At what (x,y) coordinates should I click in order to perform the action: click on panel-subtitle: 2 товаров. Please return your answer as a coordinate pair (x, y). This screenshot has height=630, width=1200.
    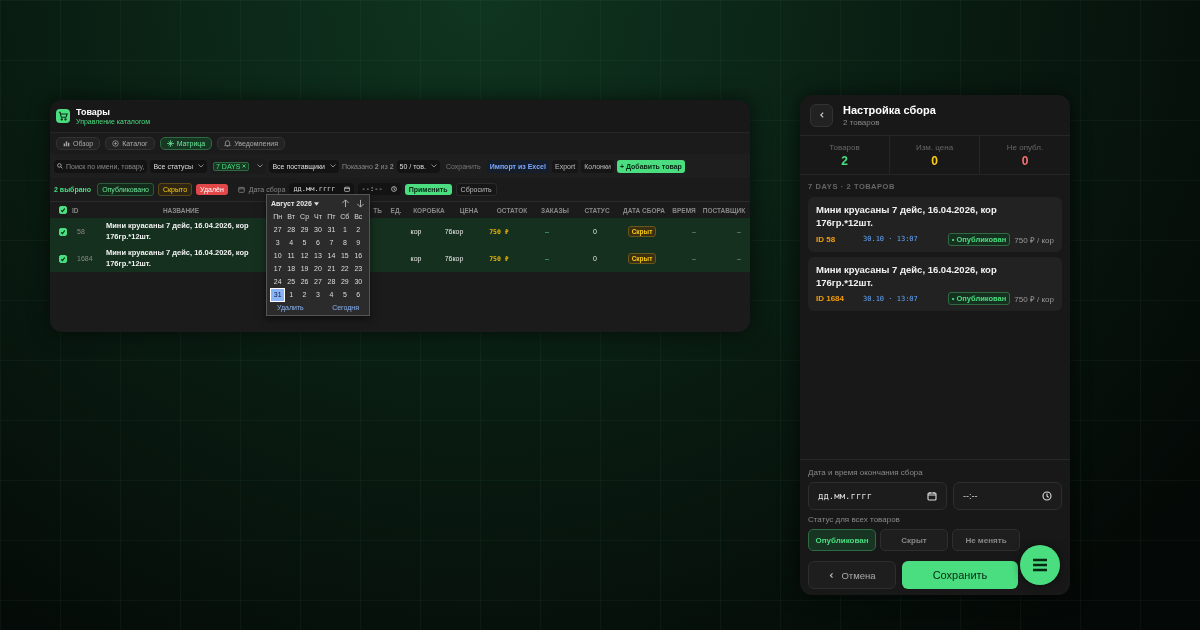
    Looking at the image, I should click on (862, 122).